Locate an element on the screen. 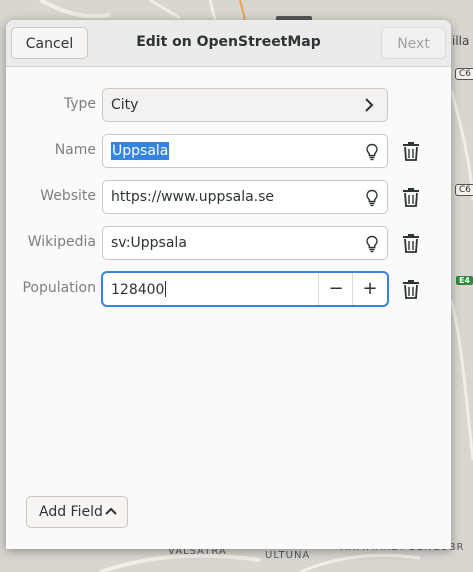 This screenshot has height=572, width=473. map-edge-label: illa is located at coordinates (461, 41).